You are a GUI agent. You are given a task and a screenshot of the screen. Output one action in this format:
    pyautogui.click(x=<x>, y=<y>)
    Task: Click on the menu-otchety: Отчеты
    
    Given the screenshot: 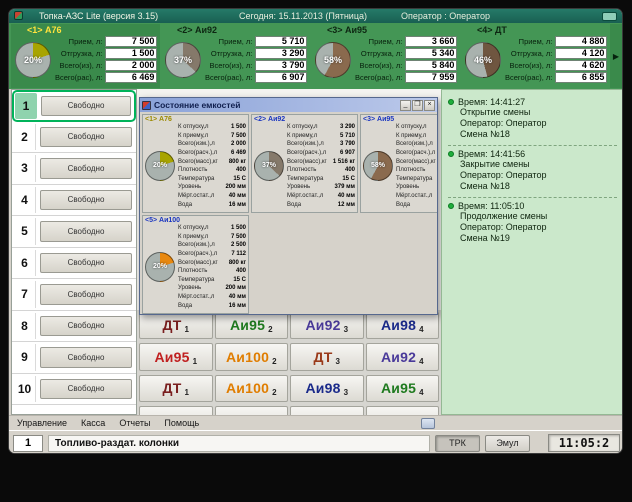 What is the action you would take?
    pyautogui.click(x=134, y=423)
    